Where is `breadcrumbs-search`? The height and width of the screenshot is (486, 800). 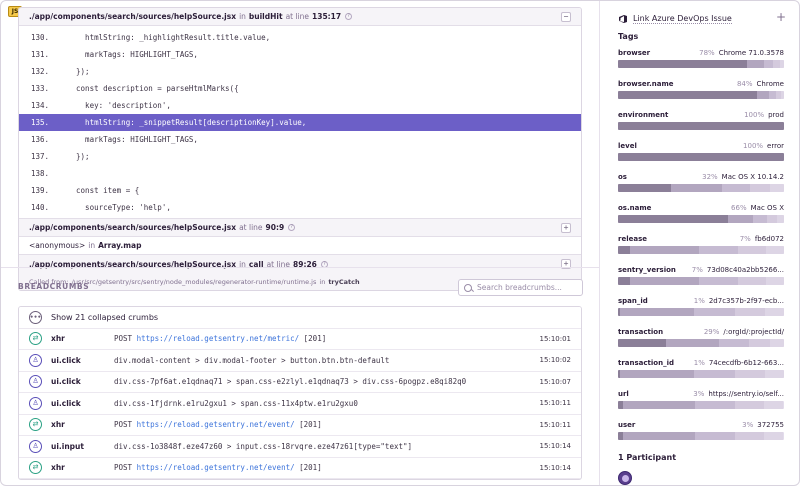
breadcrumbs-search is located at coordinates (520, 287).